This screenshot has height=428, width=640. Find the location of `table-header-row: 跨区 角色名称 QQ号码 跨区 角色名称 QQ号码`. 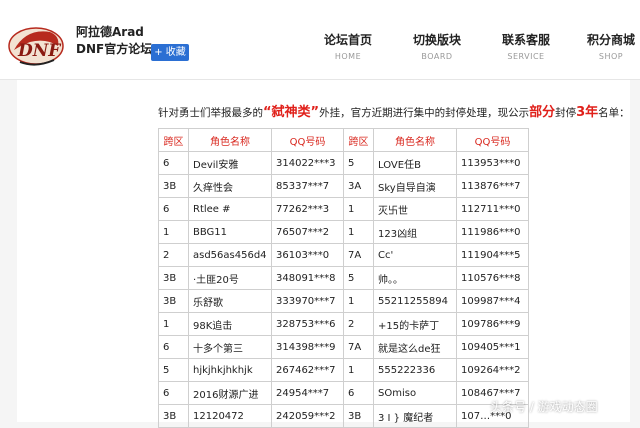

table-header-row: 跨区 角色名称 QQ号码 跨区 角色名称 QQ号码 is located at coordinates (343, 140).